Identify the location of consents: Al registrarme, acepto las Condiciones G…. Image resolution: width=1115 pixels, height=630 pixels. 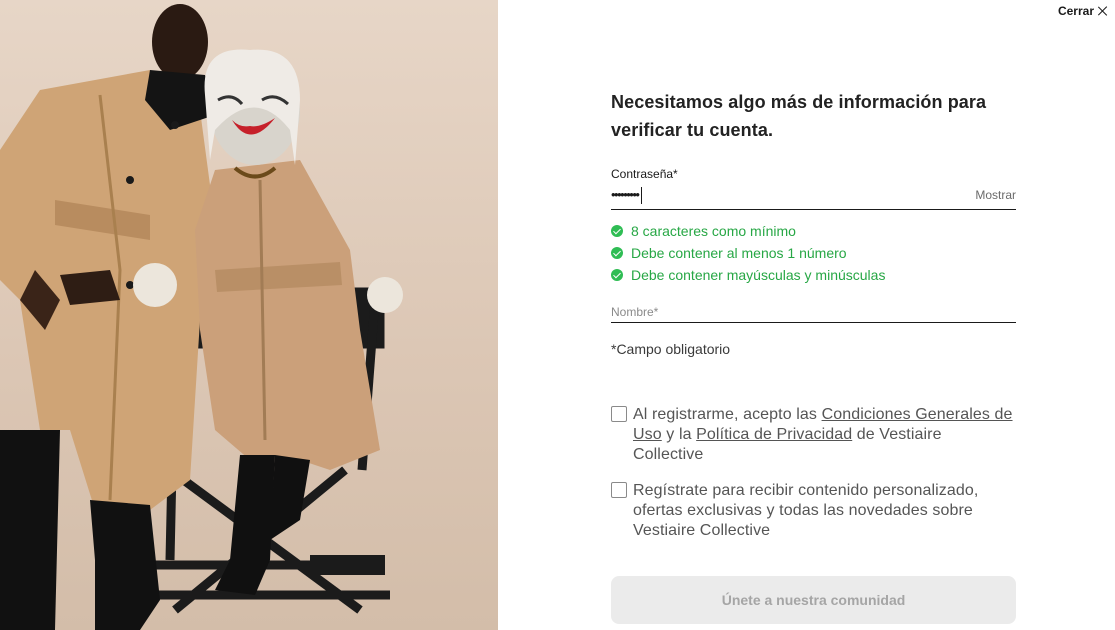
(813, 473).